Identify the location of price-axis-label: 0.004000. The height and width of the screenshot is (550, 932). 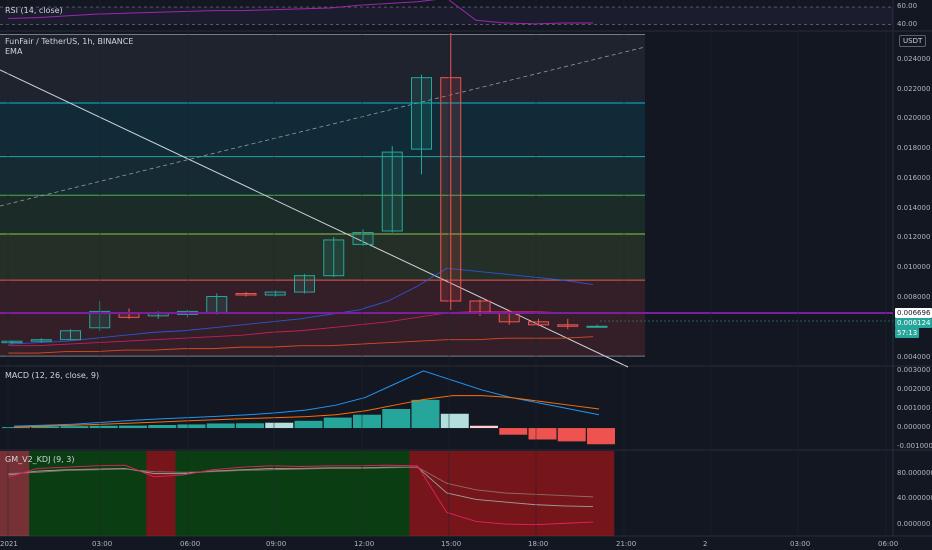
(914, 356).